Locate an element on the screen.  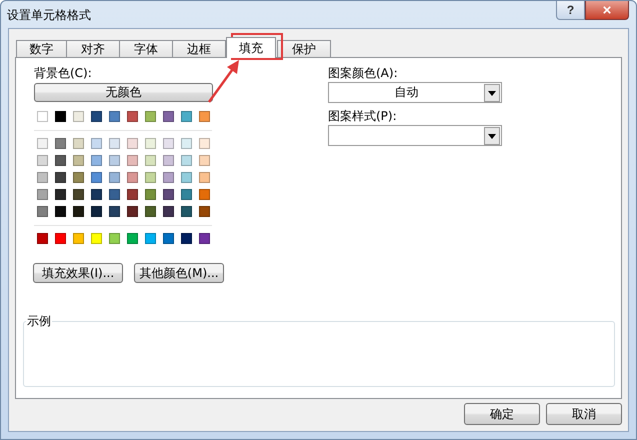
tab: 对齐 is located at coordinates (93, 49).